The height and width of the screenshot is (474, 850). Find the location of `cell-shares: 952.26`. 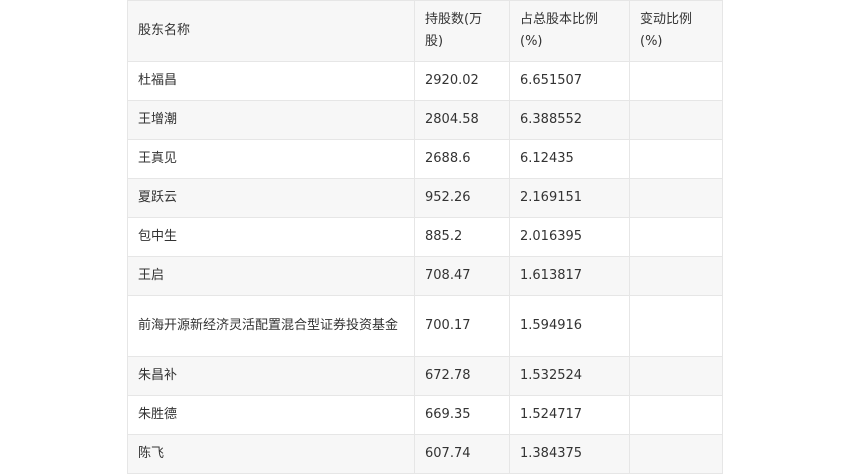

cell-shares: 952.26 is located at coordinates (462, 198).